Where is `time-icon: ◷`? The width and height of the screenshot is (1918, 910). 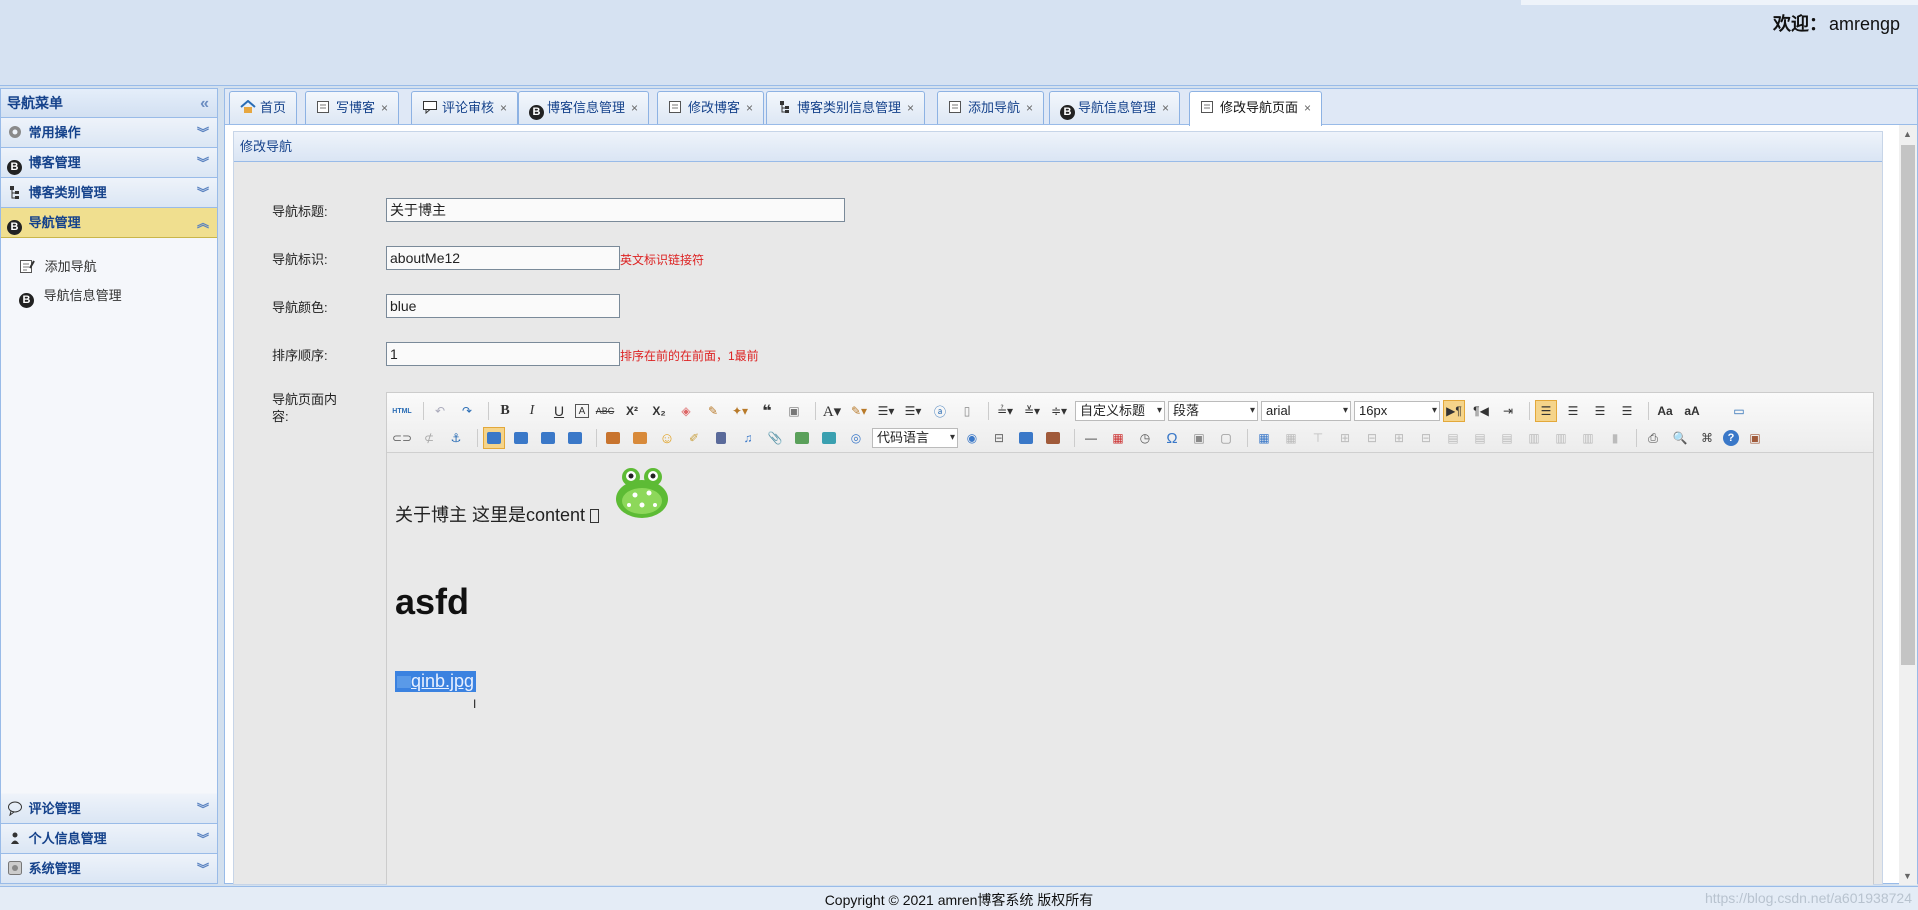
time-icon: ◷ is located at coordinates (1145, 438).